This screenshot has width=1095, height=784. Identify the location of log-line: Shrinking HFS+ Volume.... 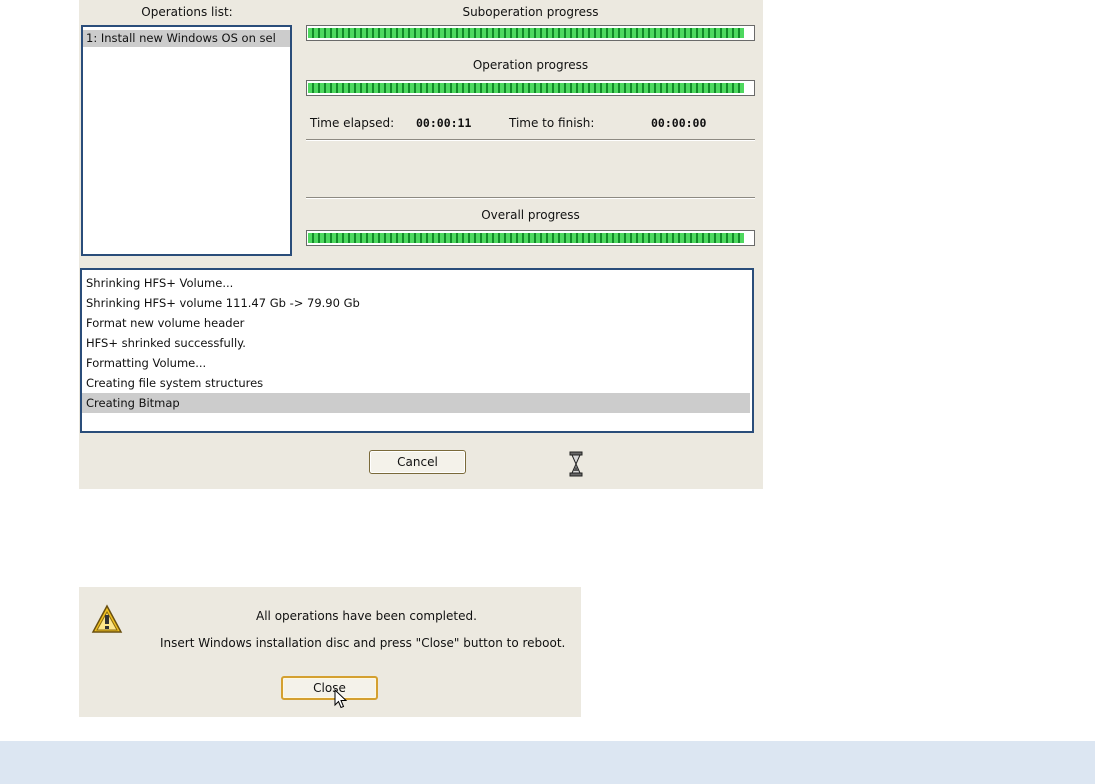
(160, 283).